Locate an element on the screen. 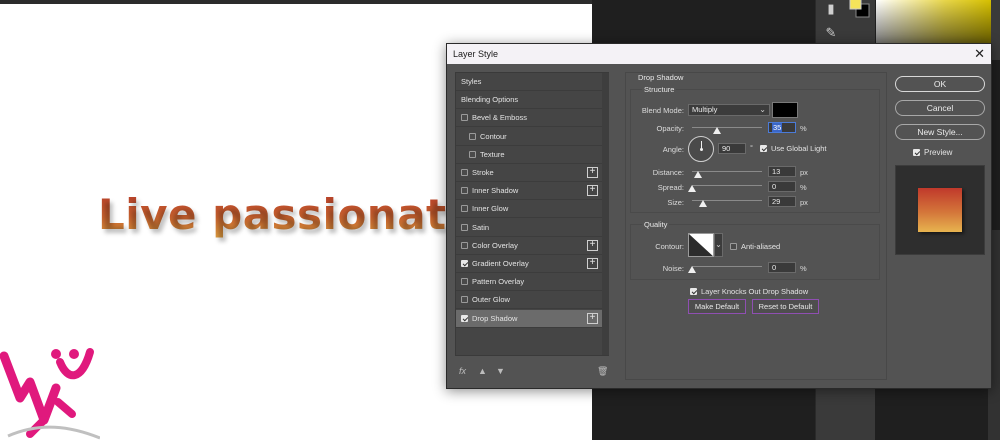 Image resolution: width=1000 pixels, height=440 pixels. foreground-background-swatch-icon is located at coordinates (860, 9).